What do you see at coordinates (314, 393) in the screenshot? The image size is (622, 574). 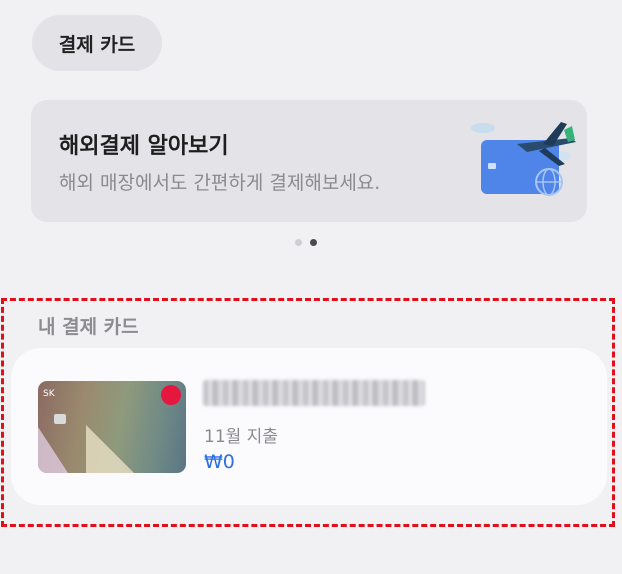 I see `card-name-redacted` at bounding box center [314, 393].